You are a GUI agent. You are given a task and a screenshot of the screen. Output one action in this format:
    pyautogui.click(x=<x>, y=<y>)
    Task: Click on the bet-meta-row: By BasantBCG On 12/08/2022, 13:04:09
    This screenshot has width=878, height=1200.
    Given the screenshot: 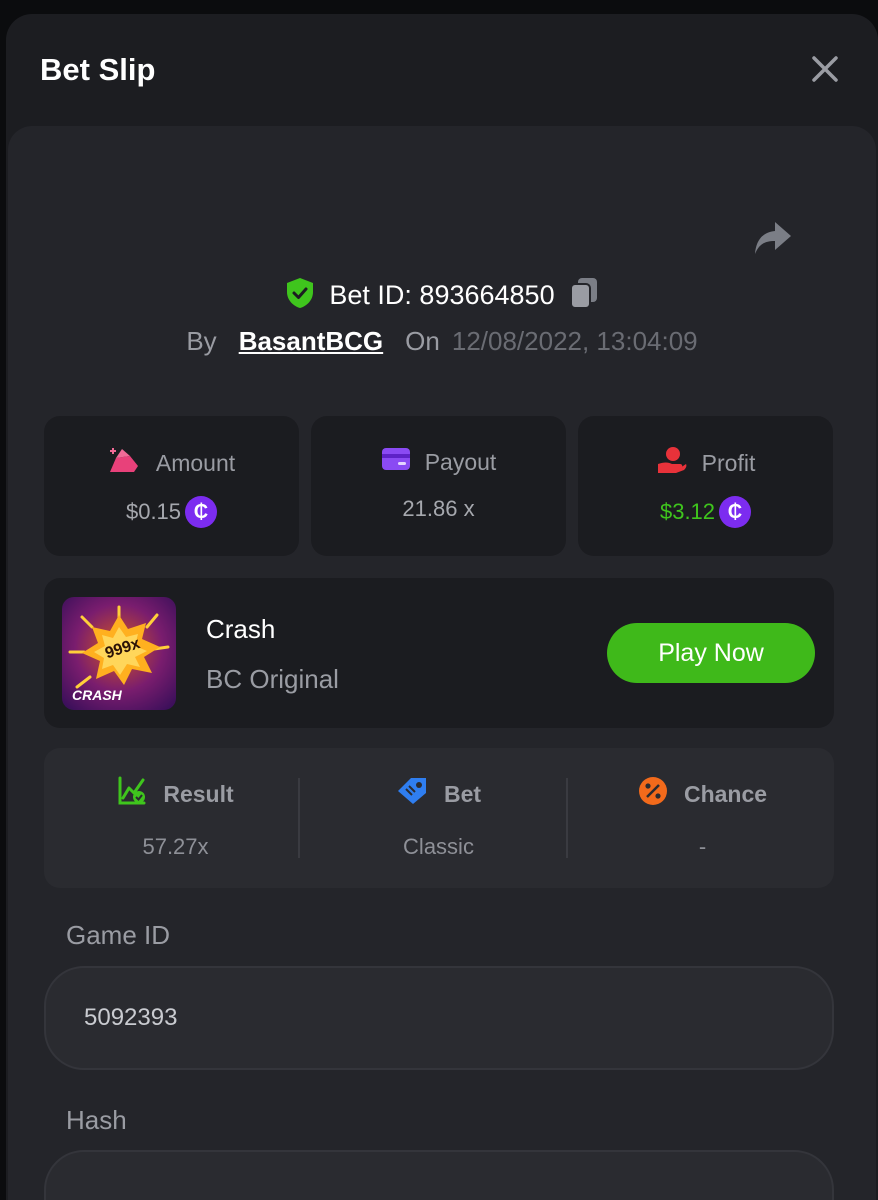 What is the action you would take?
    pyautogui.click(x=442, y=341)
    